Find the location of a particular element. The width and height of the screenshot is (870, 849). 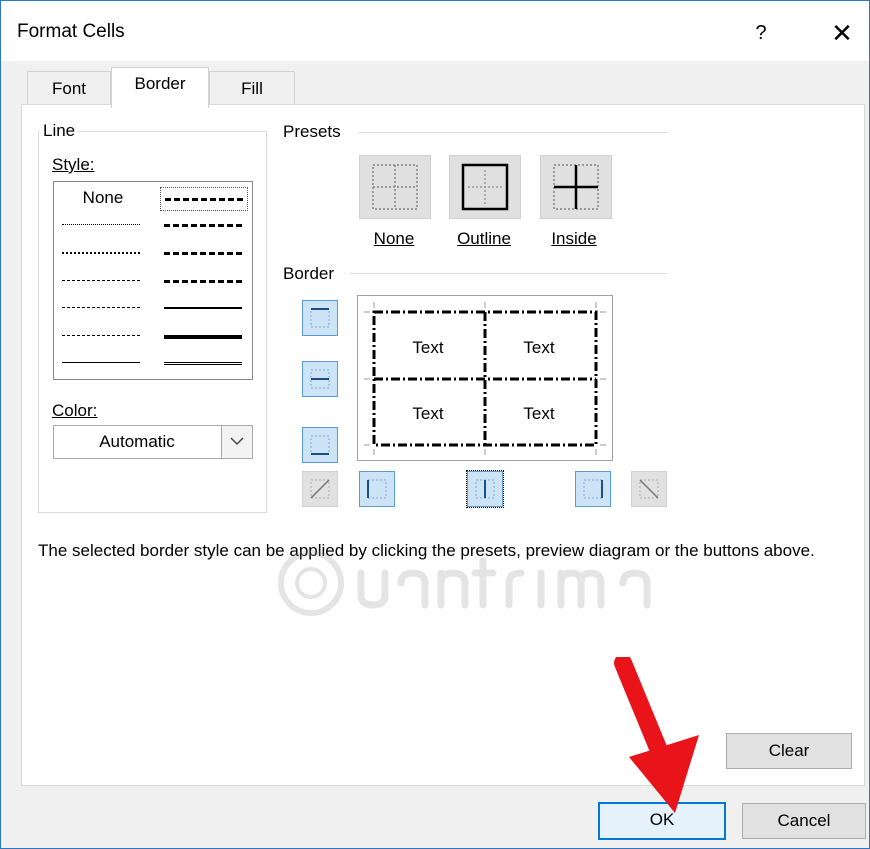

presets-group-label: Presets is located at coordinates (312, 132).